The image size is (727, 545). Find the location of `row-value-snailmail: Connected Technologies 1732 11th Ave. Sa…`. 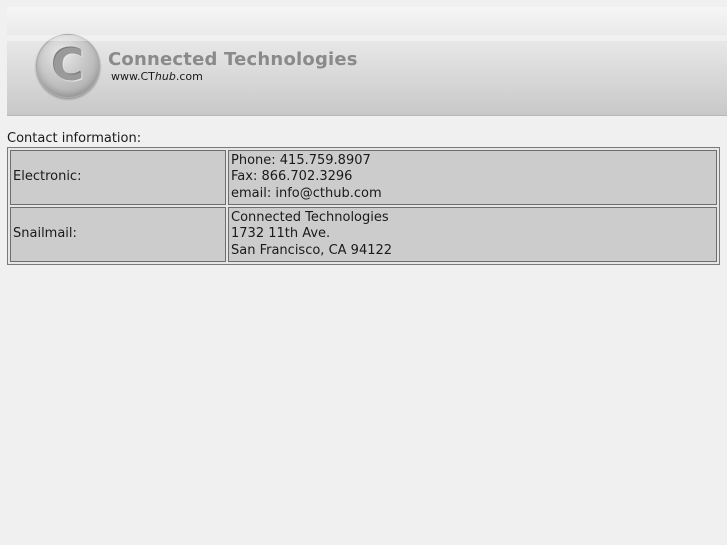

row-value-snailmail: Connected Technologies 1732 11th Ave. Sa… is located at coordinates (472, 234).